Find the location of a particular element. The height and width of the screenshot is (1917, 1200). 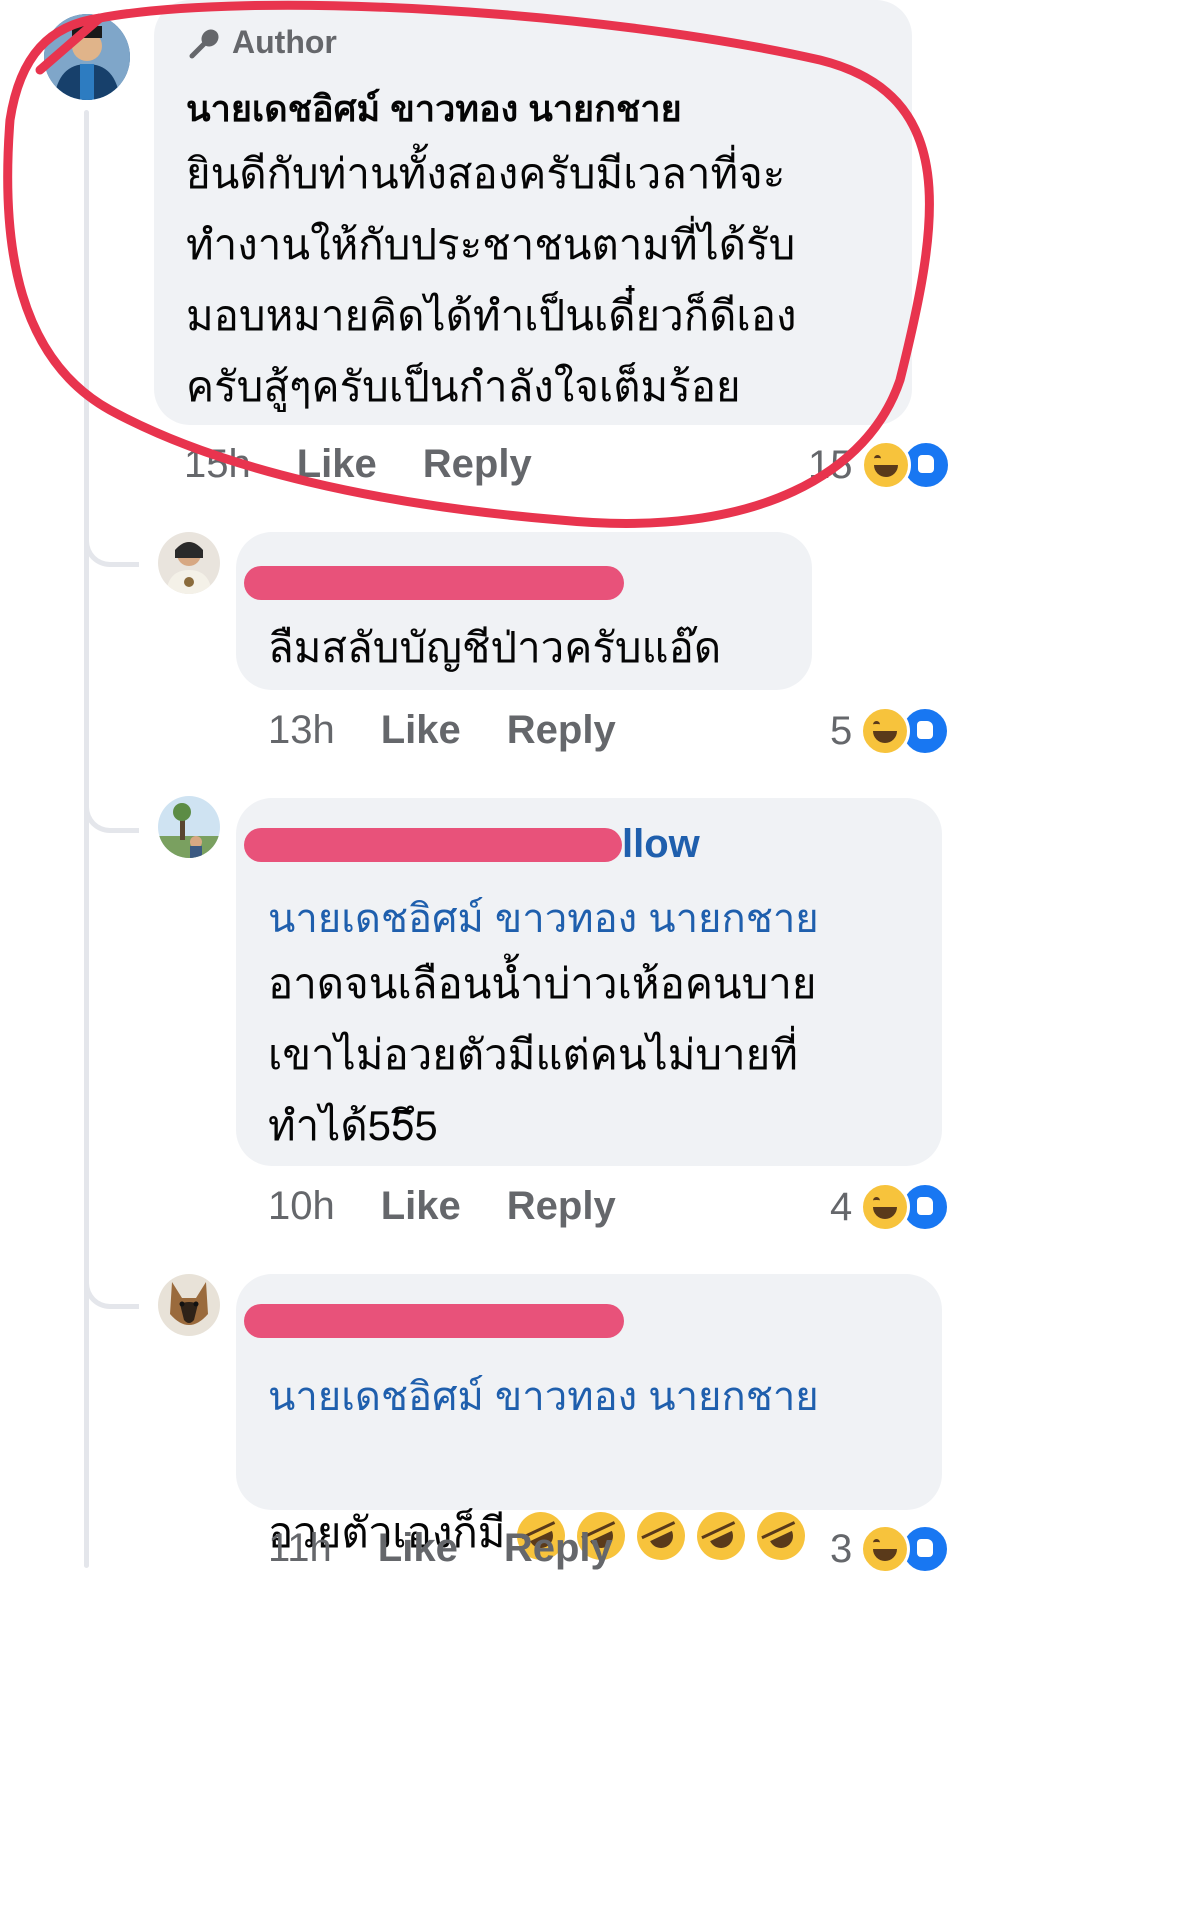

comment-text: ลืมสลับบัญชีป่าวครับแอ๊ด is located at coordinates (495, 647).